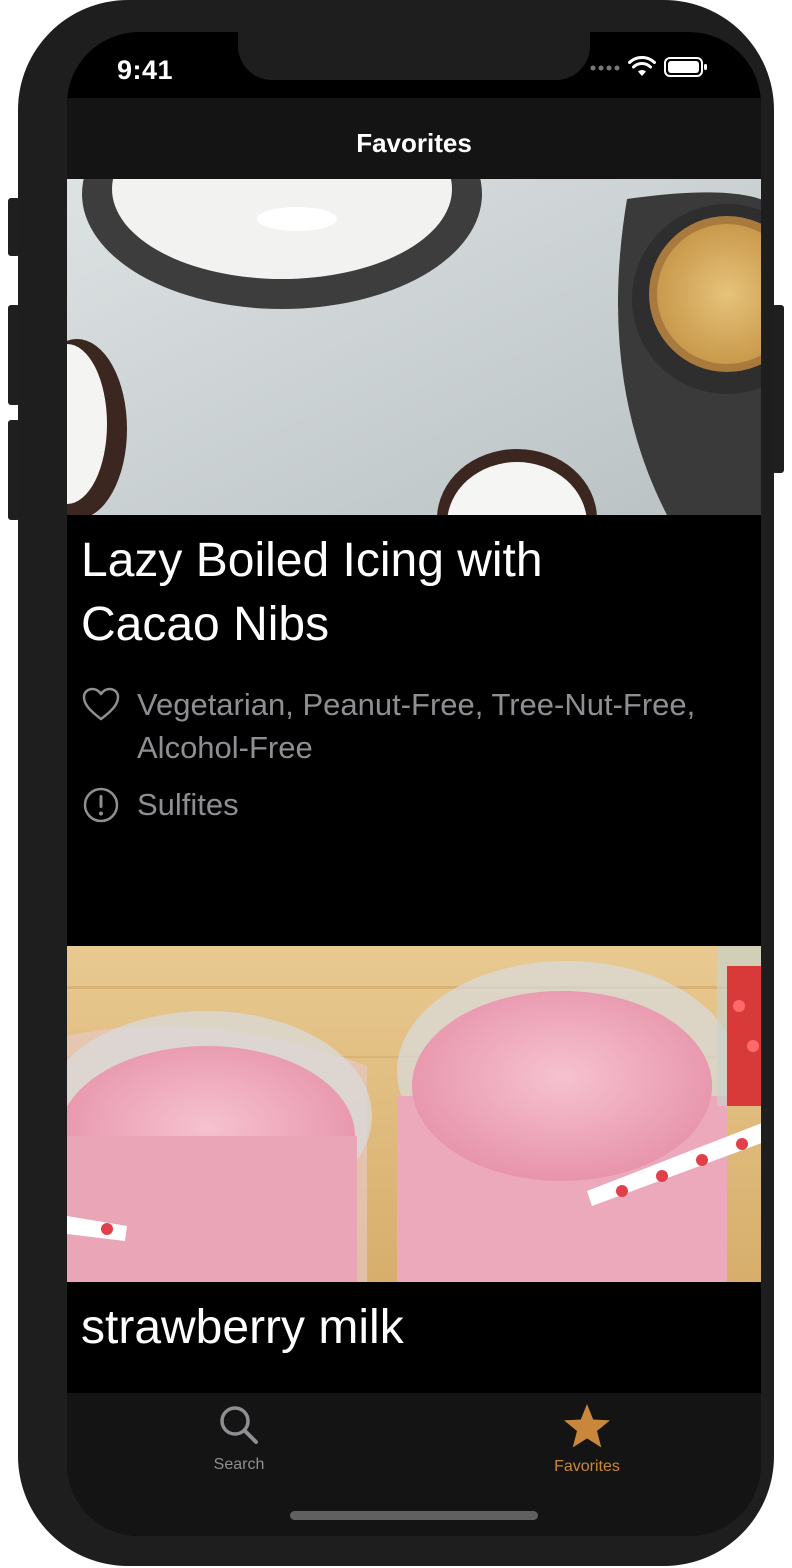 This screenshot has height=1568, width=792. What do you see at coordinates (341, 1328) in the screenshot?
I see `recipe-title: strawberry milk` at bounding box center [341, 1328].